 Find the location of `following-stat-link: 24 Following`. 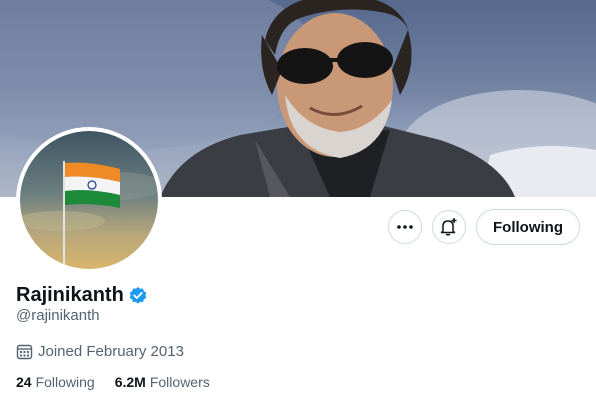

following-stat-link: 24 Following is located at coordinates (55, 382).